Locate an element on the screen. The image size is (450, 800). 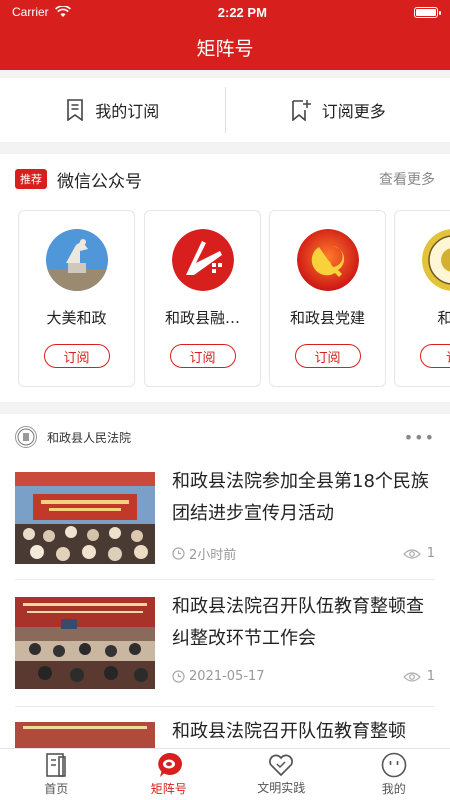
view-more-link: 查看更多 is located at coordinates (407, 179).